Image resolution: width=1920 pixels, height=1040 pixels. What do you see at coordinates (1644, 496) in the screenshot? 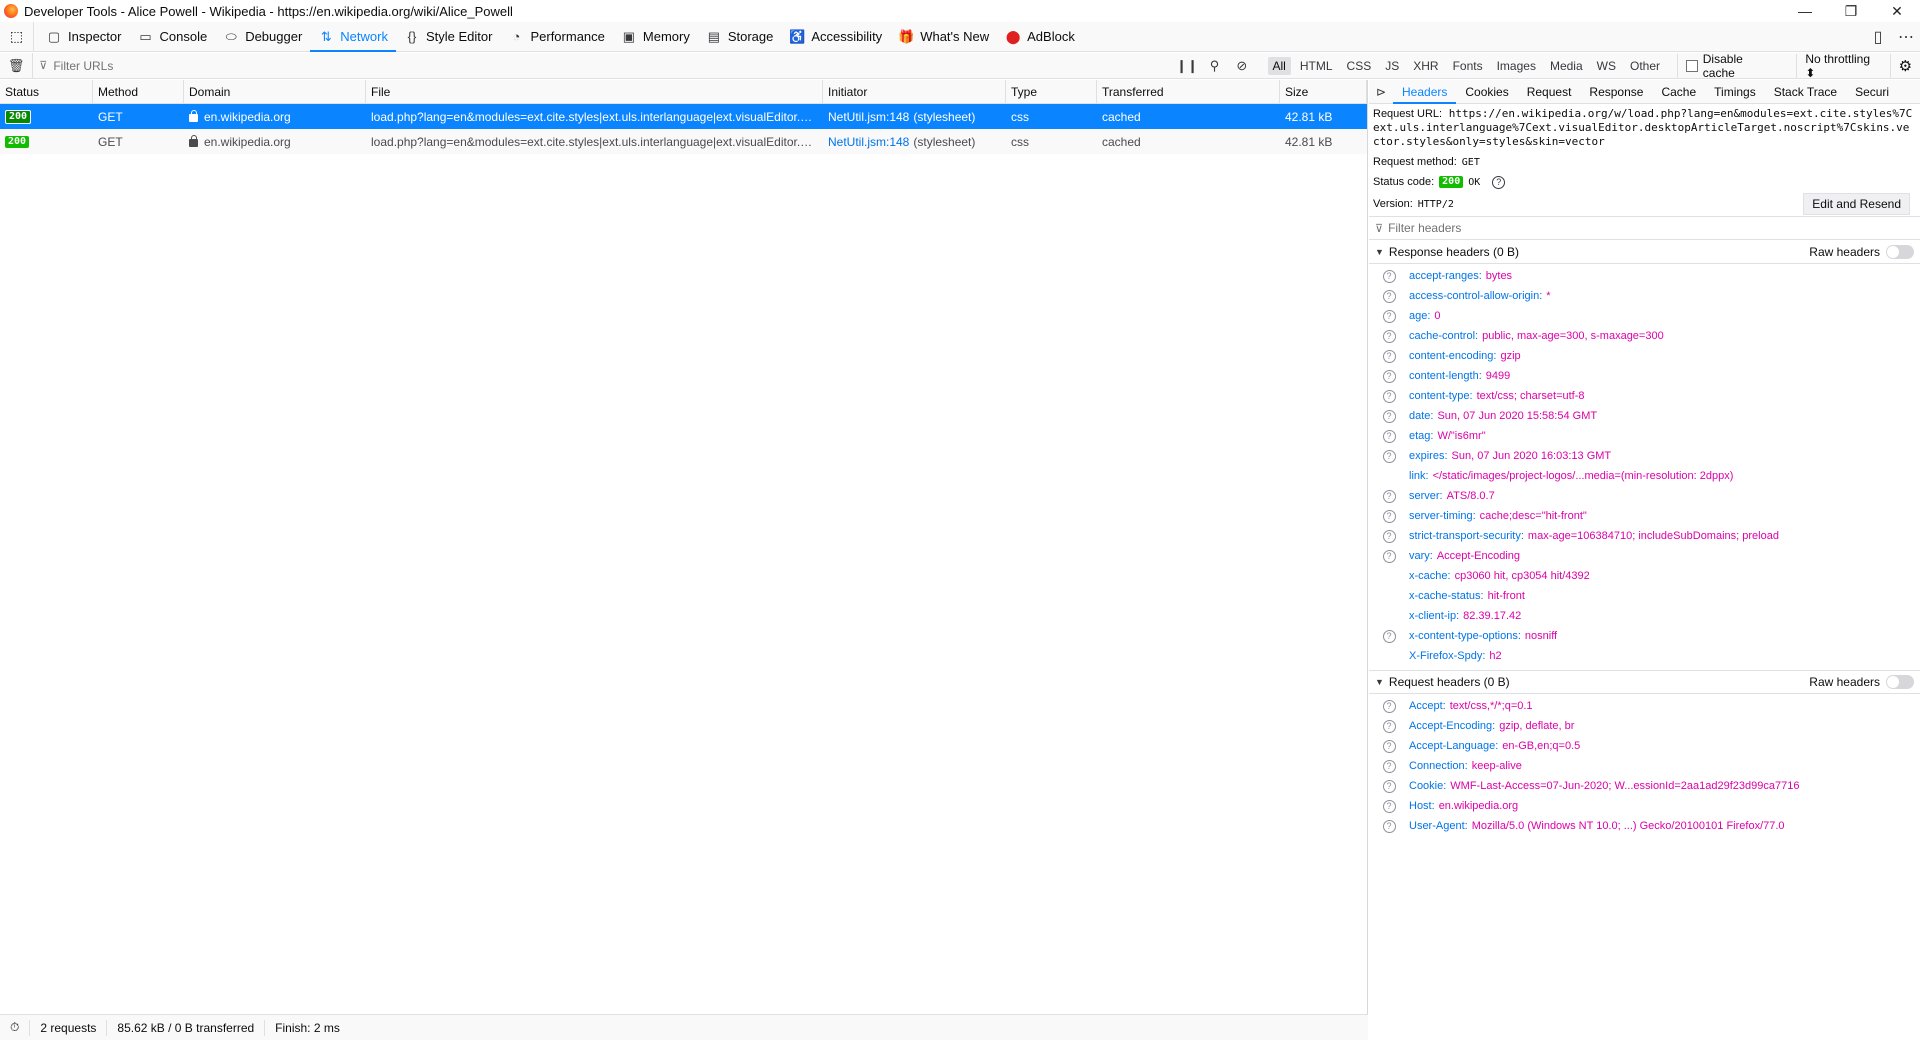
I see `header-row: ? server: ATS/8.0.7` at bounding box center [1644, 496].